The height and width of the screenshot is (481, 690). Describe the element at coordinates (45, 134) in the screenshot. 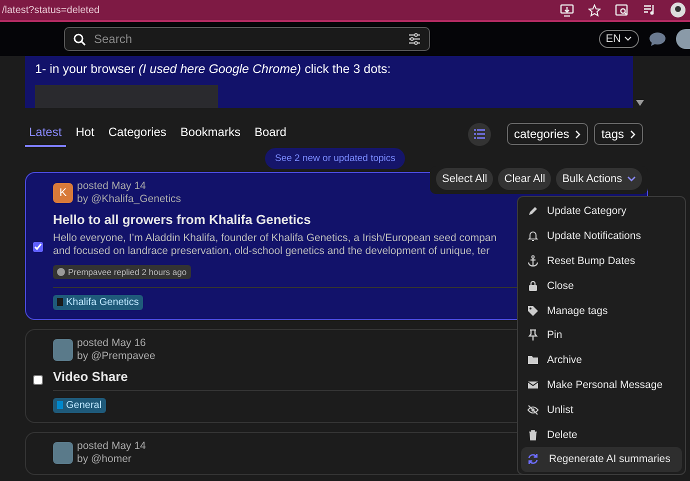

I see `nav-tab: Latest` at that location.